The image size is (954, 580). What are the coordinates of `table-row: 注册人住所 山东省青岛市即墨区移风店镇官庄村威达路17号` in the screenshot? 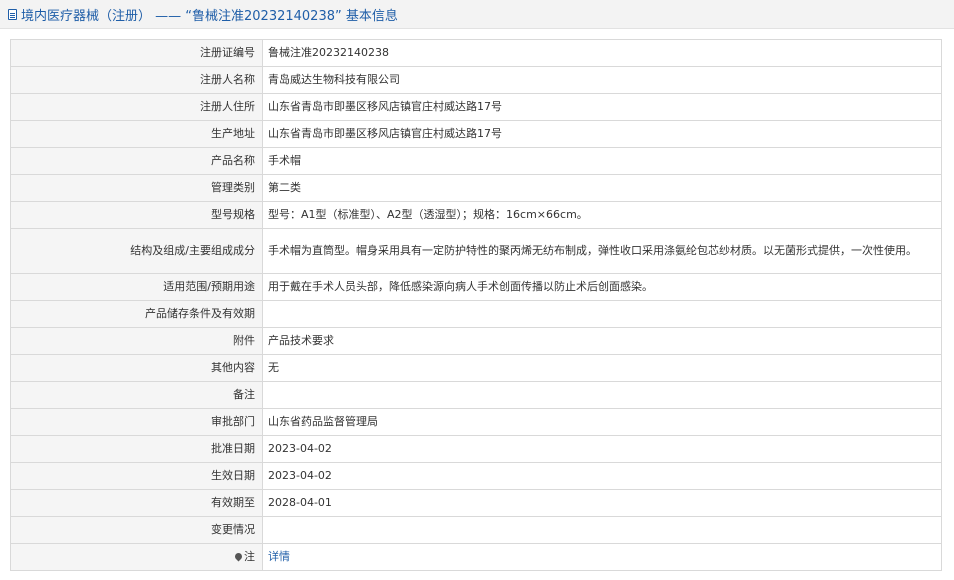 It's located at (476, 107).